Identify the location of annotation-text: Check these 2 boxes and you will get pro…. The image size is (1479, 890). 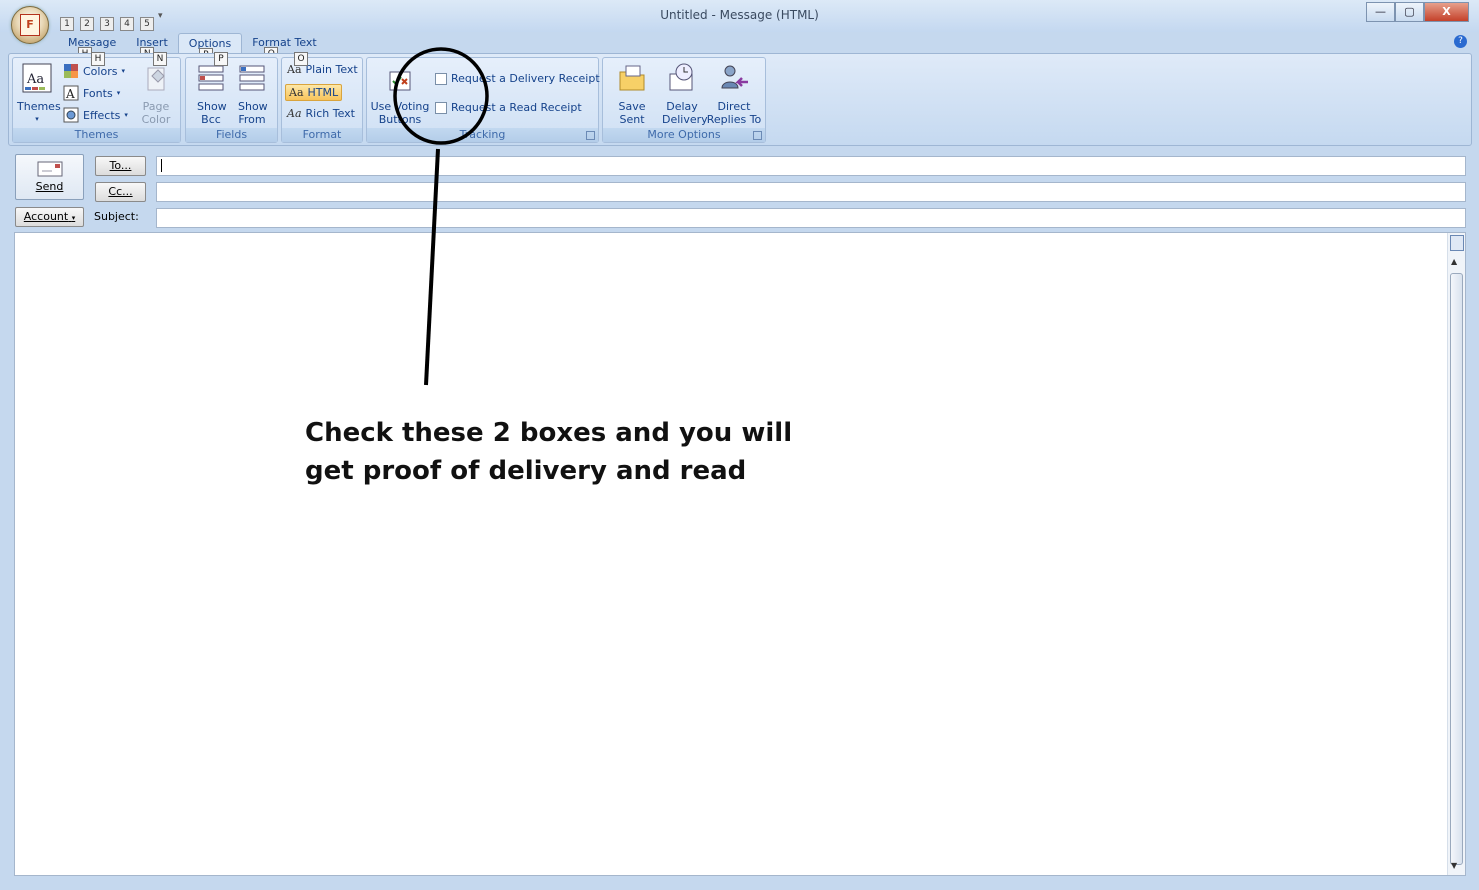
(548, 452).